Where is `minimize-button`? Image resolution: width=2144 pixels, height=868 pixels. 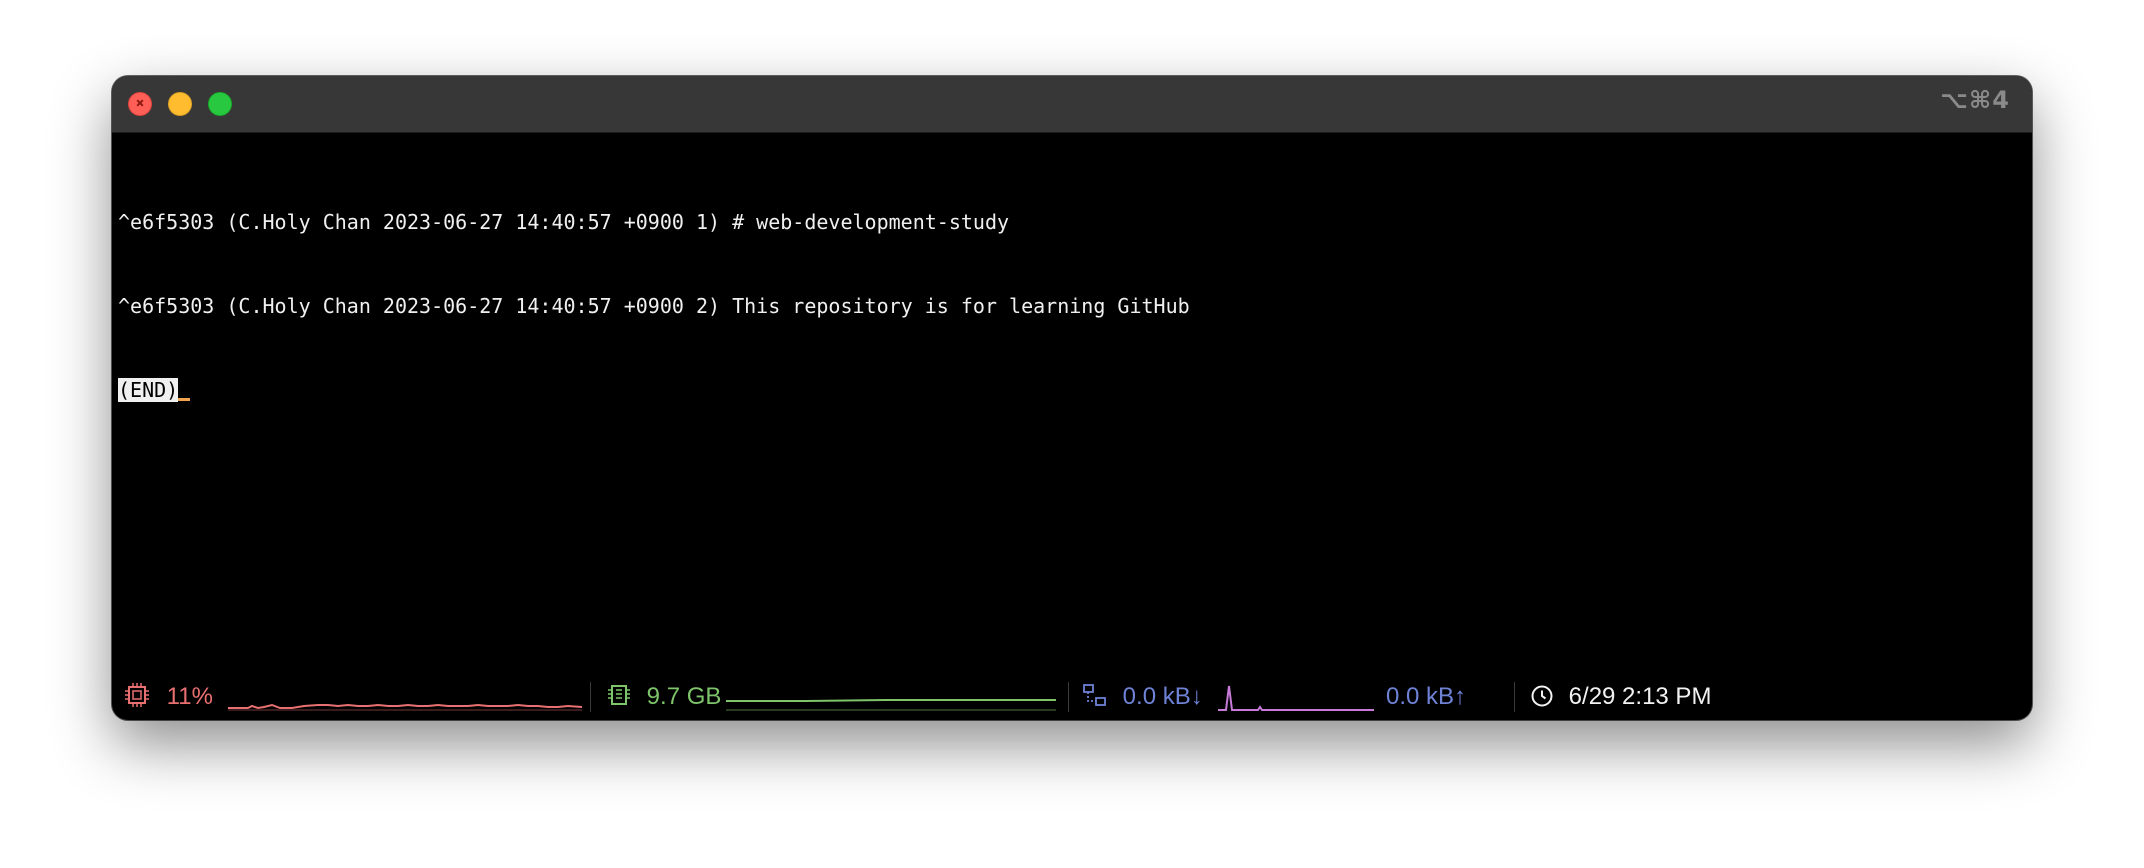
minimize-button is located at coordinates (180, 104).